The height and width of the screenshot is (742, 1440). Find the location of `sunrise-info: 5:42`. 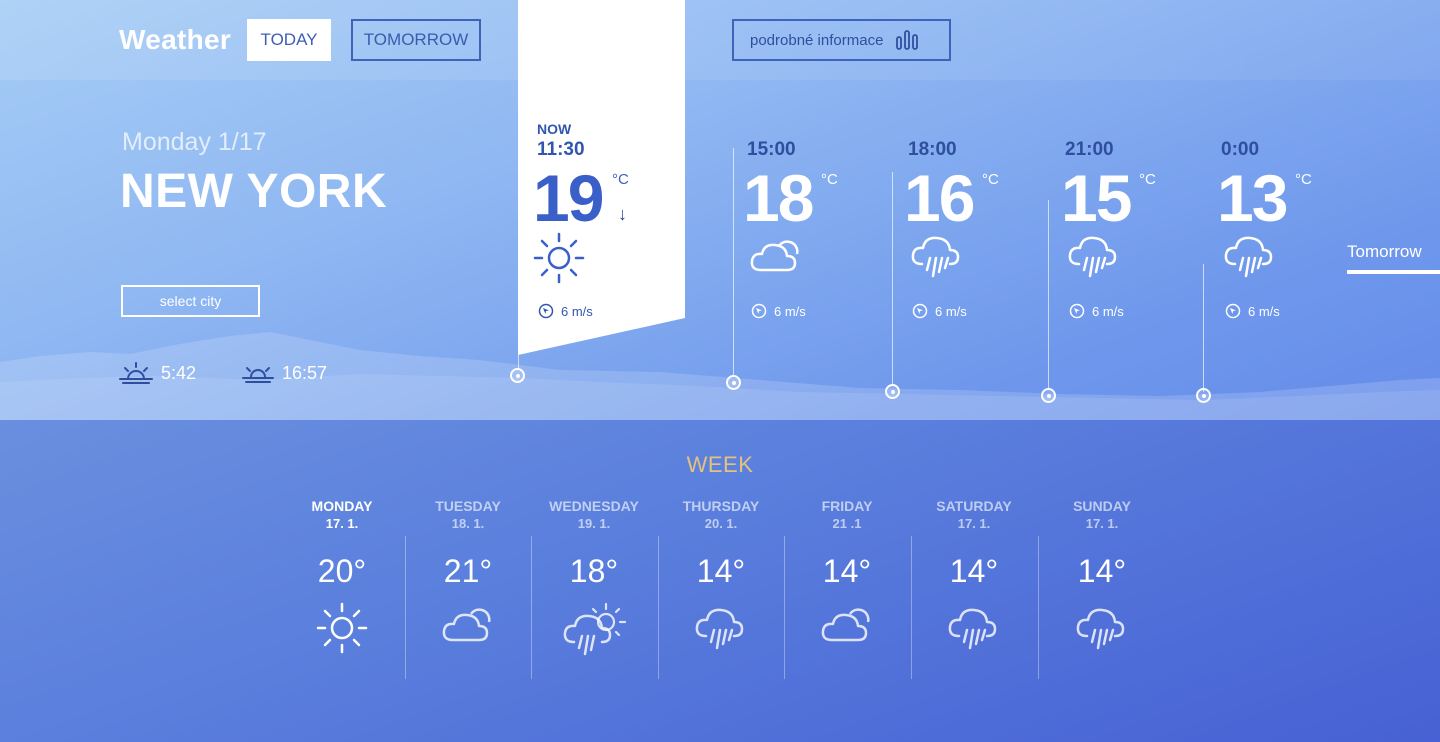

sunrise-info: 5:42 is located at coordinates (157, 373).